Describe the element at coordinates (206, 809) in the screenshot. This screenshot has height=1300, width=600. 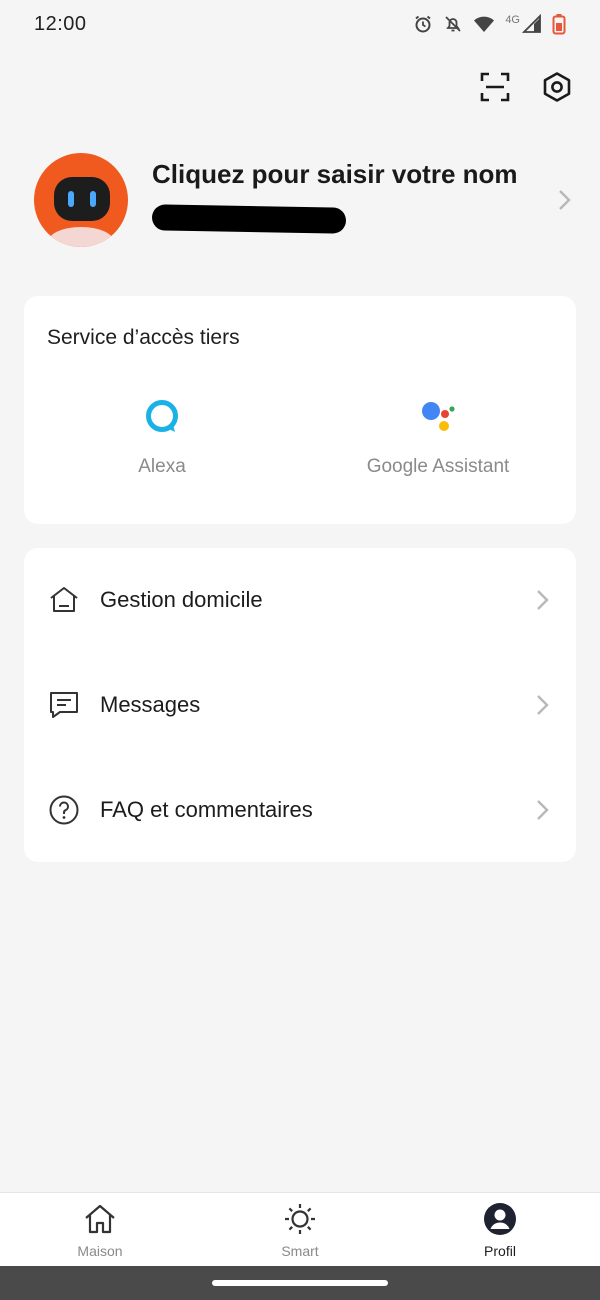
I see `menu-item-label: FAQ et commentaires` at that location.